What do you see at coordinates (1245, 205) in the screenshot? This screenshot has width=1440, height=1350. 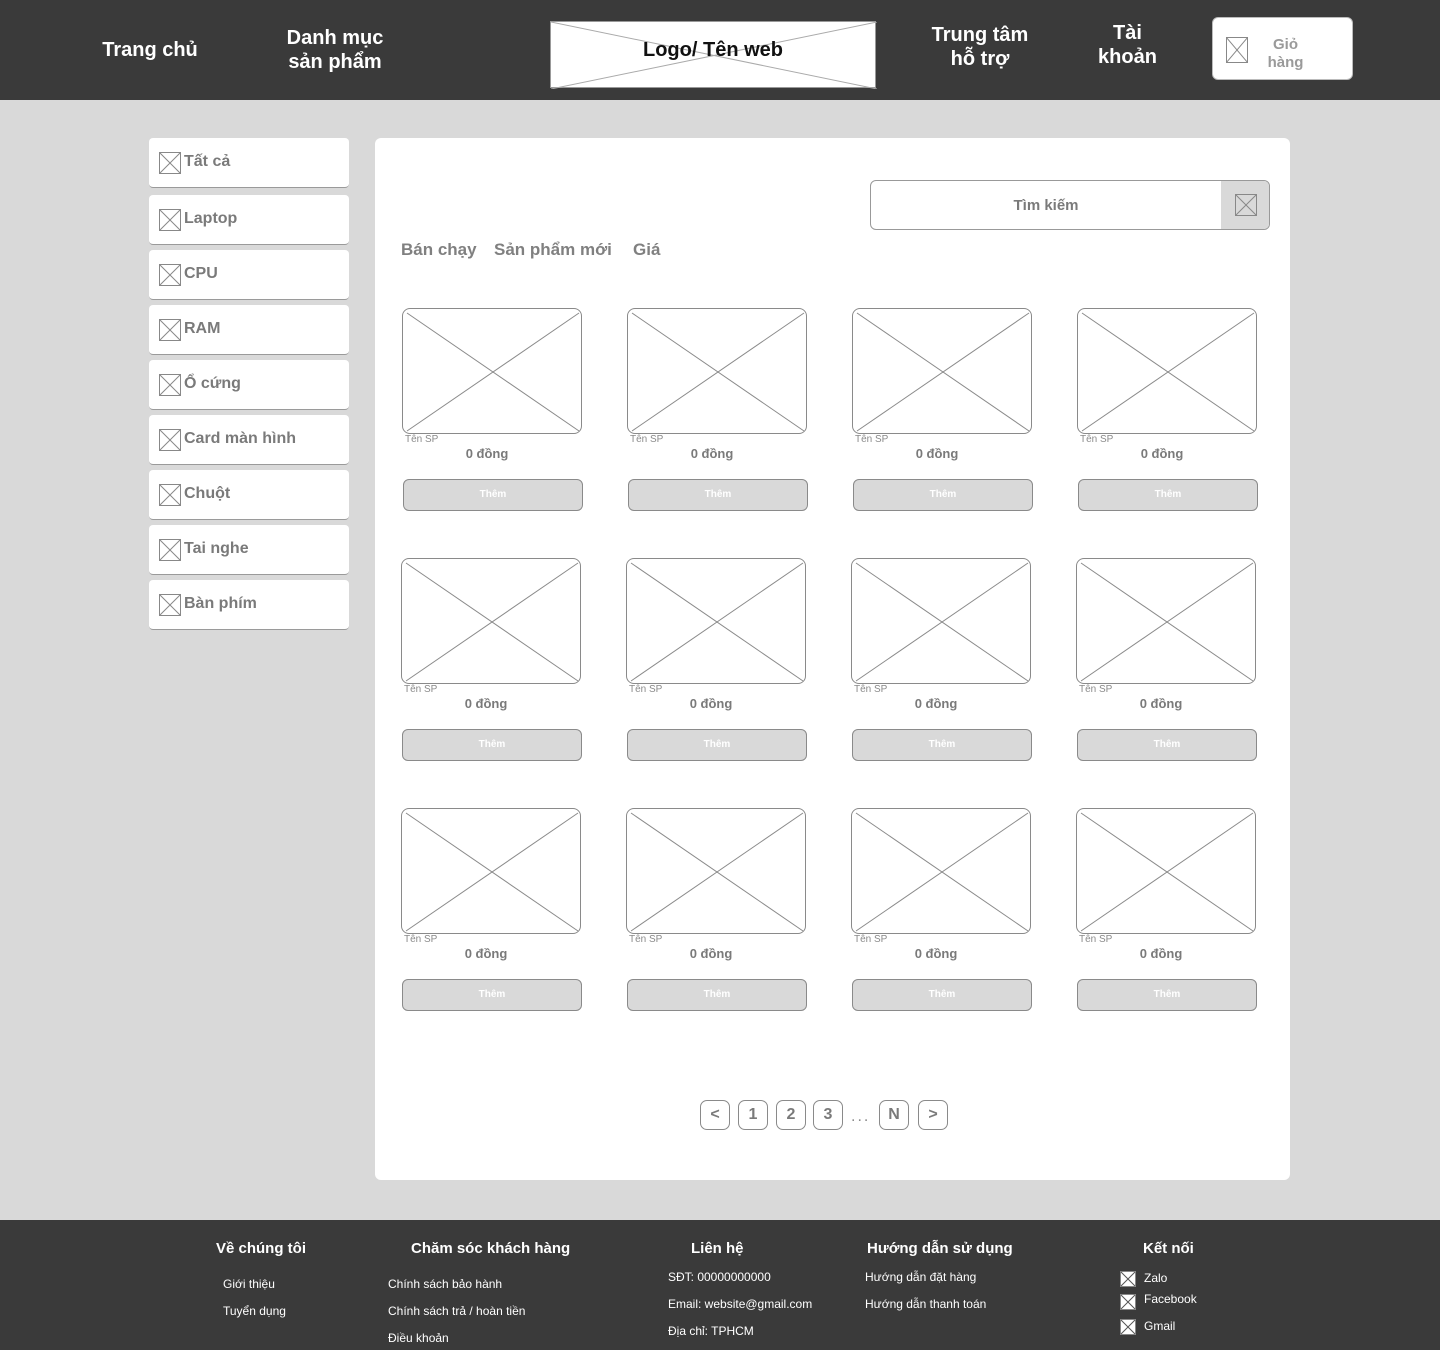 I see `search-button` at bounding box center [1245, 205].